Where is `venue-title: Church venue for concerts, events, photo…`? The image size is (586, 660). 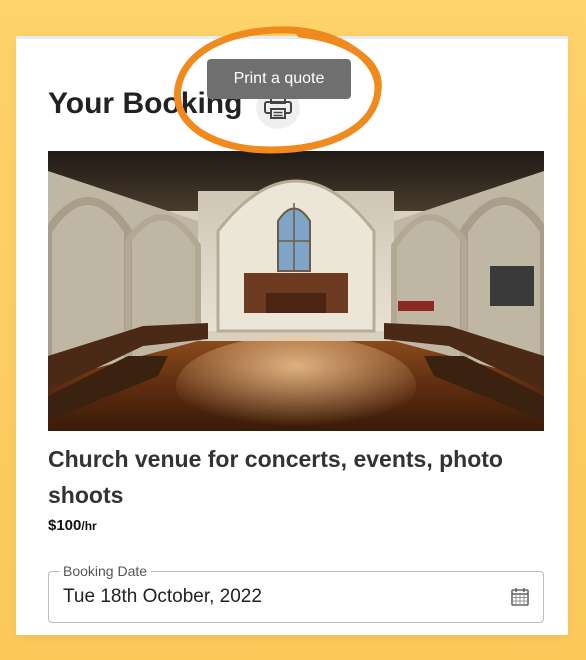
venue-title: Church venue for concerts, events, photo… is located at coordinates (275, 477).